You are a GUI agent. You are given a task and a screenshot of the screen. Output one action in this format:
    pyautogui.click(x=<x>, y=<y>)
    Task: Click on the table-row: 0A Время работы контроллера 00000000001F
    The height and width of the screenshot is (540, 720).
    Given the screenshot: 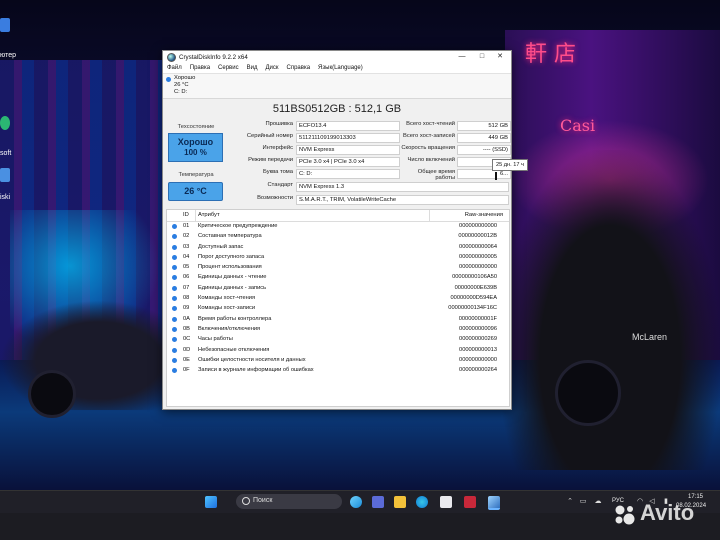 What is the action you would take?
    pyautogui.click(x=338, y=320)
    